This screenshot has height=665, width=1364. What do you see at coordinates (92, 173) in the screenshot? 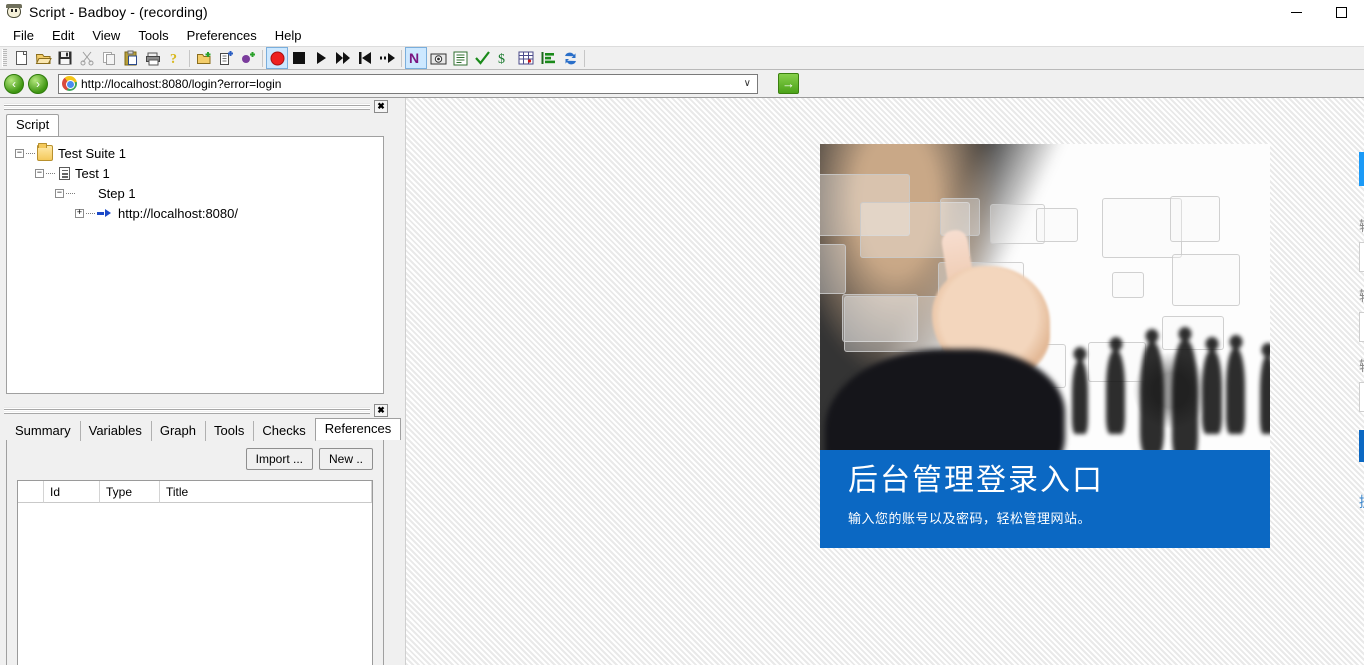
I see `tree-node-label: Test 1` at bounding box center [92, 173].